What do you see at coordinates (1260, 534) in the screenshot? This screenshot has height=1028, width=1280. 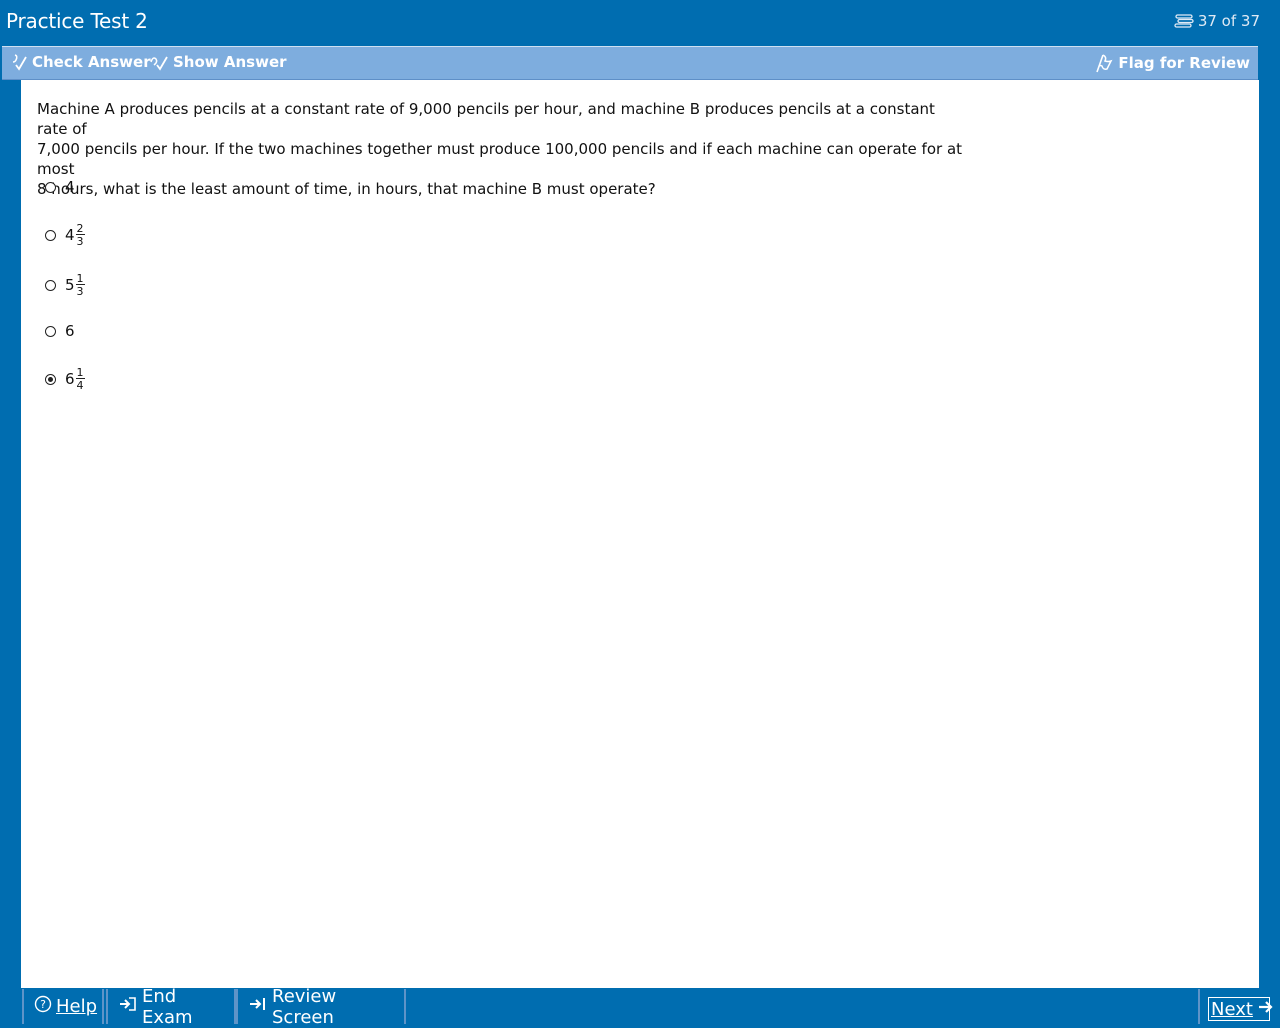 I see `panel-border` at bounding box center [1260, 534].